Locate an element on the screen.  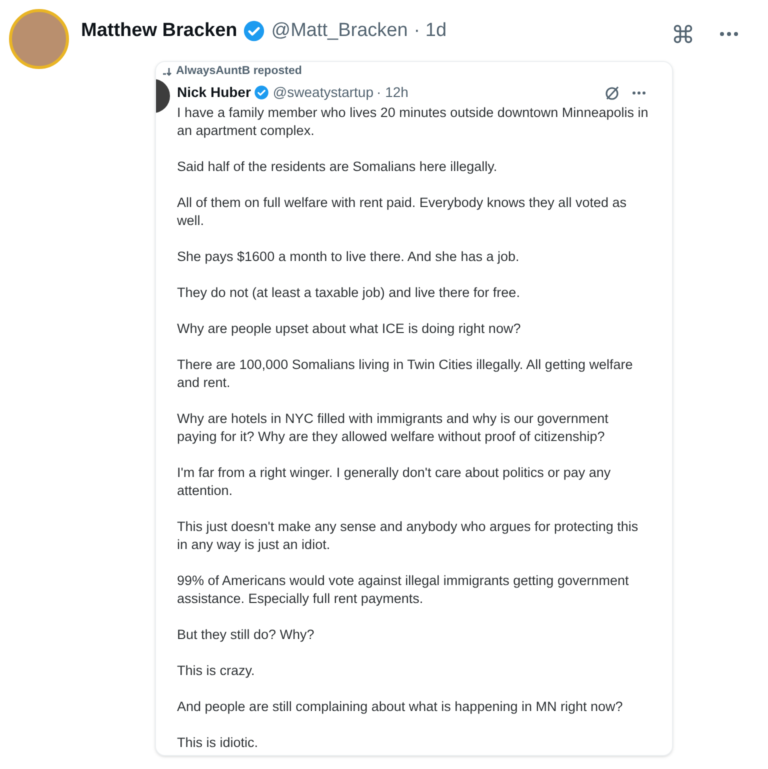
repost-label: AlwaysAuntB reposted is located at coordinates (239, 71).